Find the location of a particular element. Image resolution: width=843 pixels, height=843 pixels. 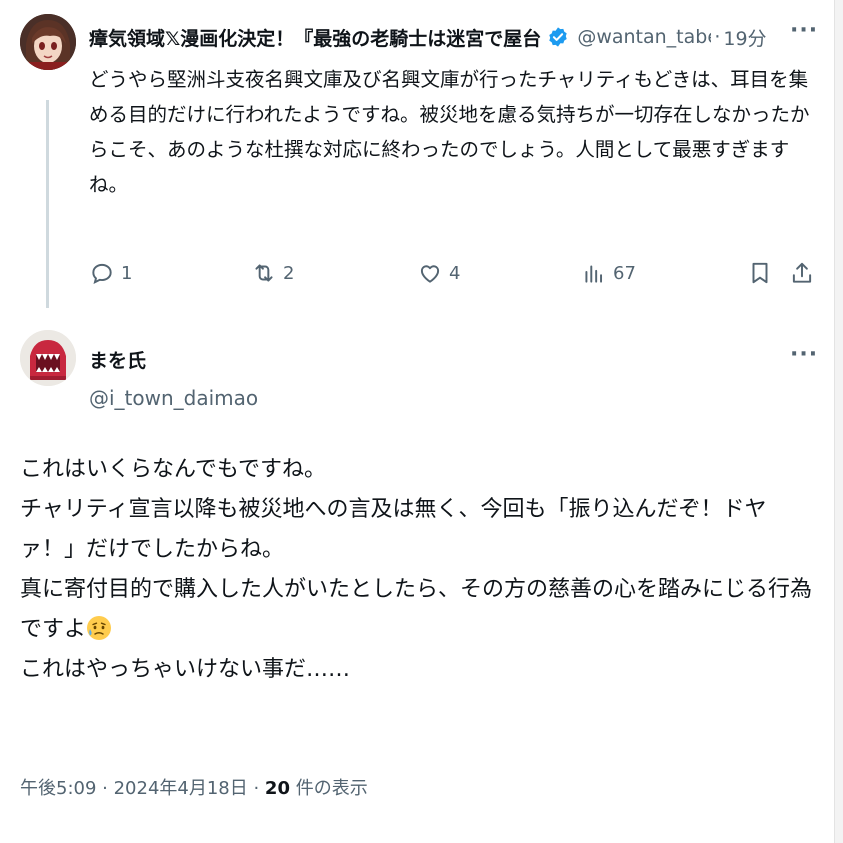

view-label: 件の表示 is located at coordinates (328, 788).